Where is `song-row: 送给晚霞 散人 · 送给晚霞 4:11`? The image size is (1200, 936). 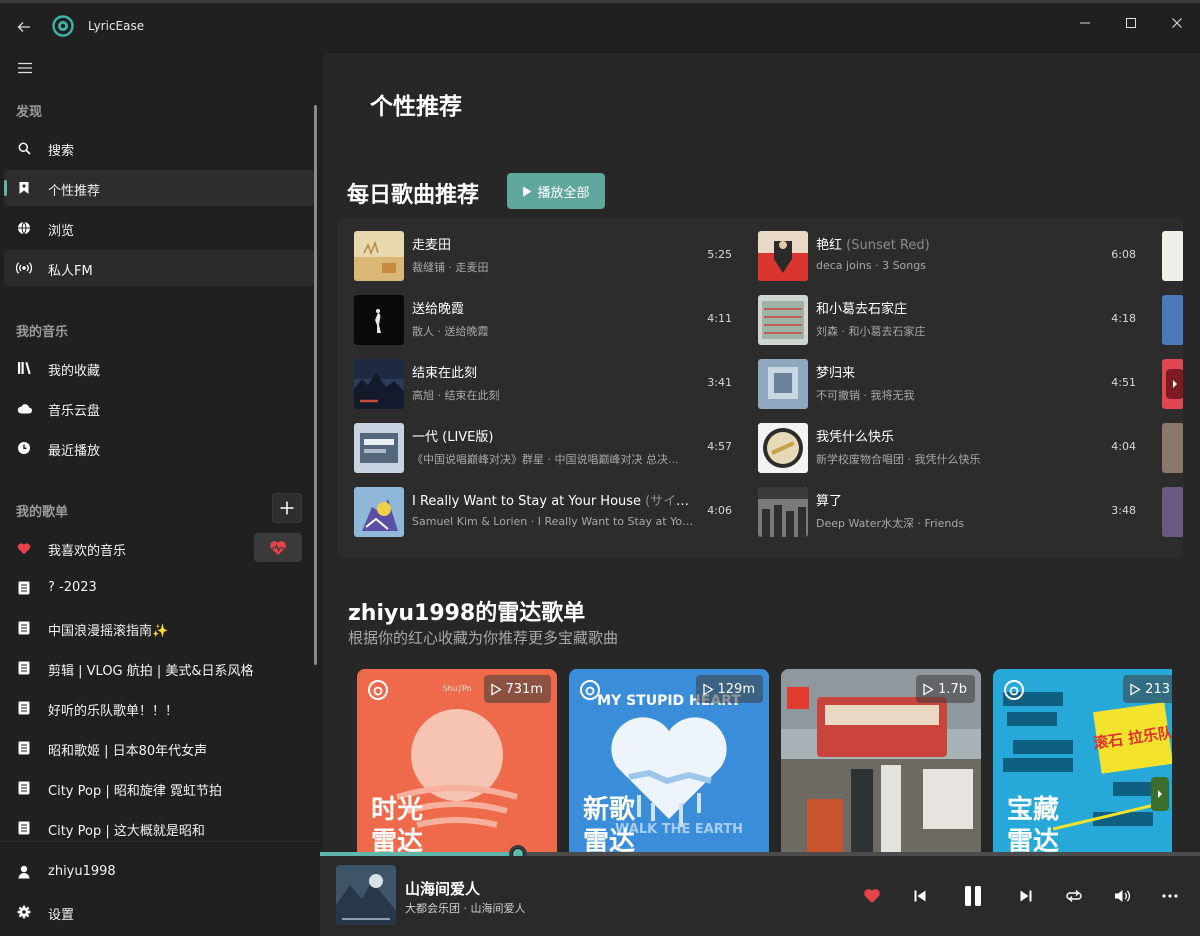 song-row: 送给晚霞 散人 · 送给晚霞 4:11 is located at coordinates (544, 320).